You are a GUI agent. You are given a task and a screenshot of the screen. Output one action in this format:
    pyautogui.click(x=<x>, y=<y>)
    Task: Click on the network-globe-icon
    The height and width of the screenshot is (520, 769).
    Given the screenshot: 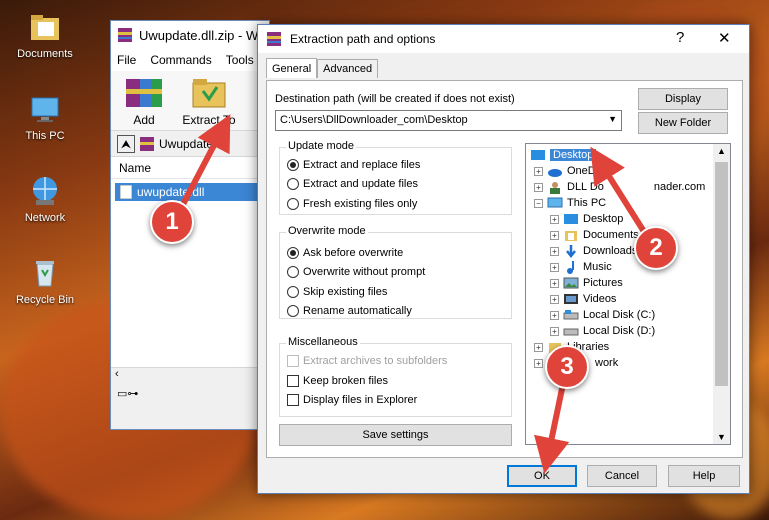 What is the action you would take?
    pyautogui.click(x=45, y=191)
    